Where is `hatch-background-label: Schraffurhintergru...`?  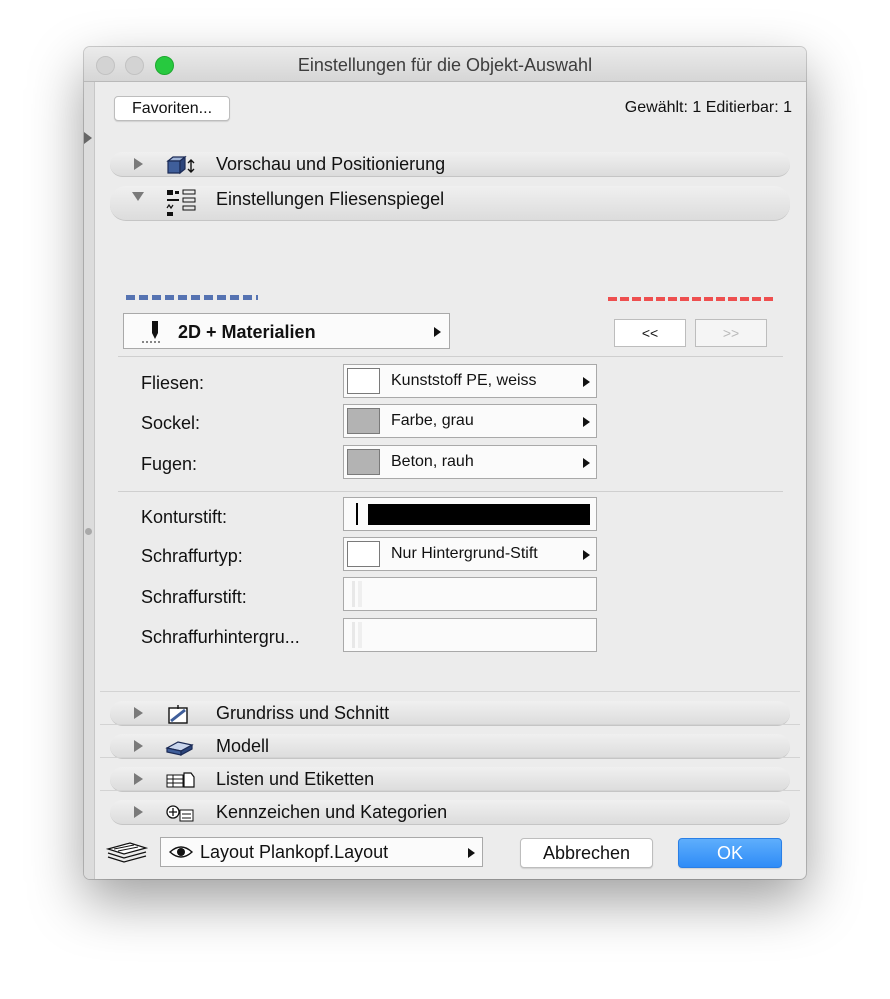
hatch-background-label: Schraffurhintergru... is located at coordinates (220, 637).